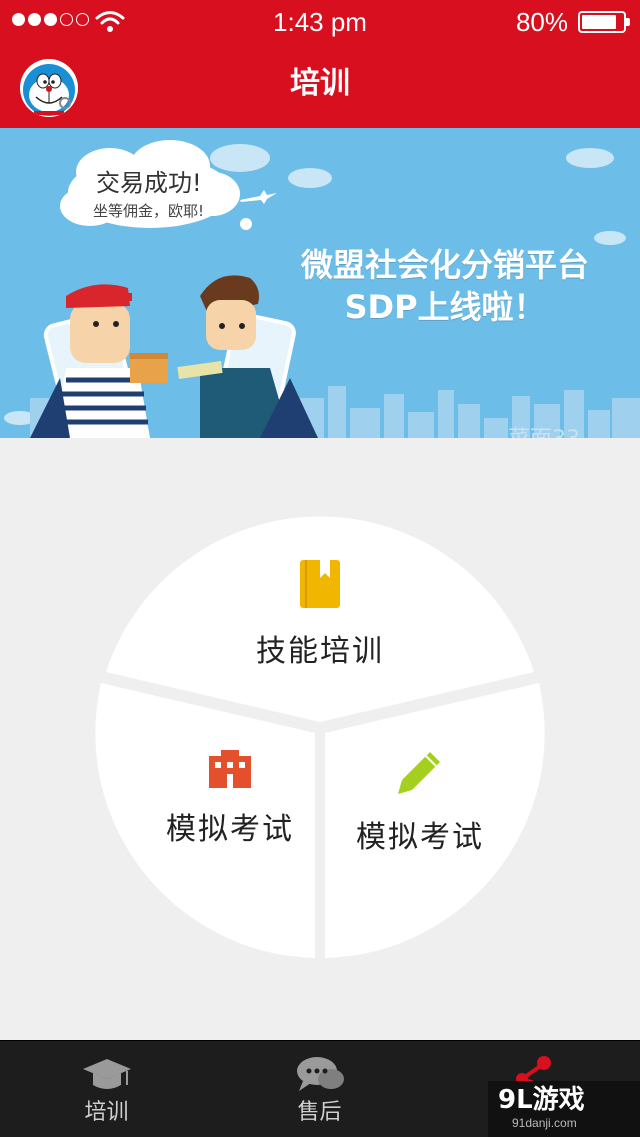  What do you see at coordinates (420, 837) in the screenshot?
I see `menu-mock-exam-right-label: 模拟考试` at bounding box center [420, 837].